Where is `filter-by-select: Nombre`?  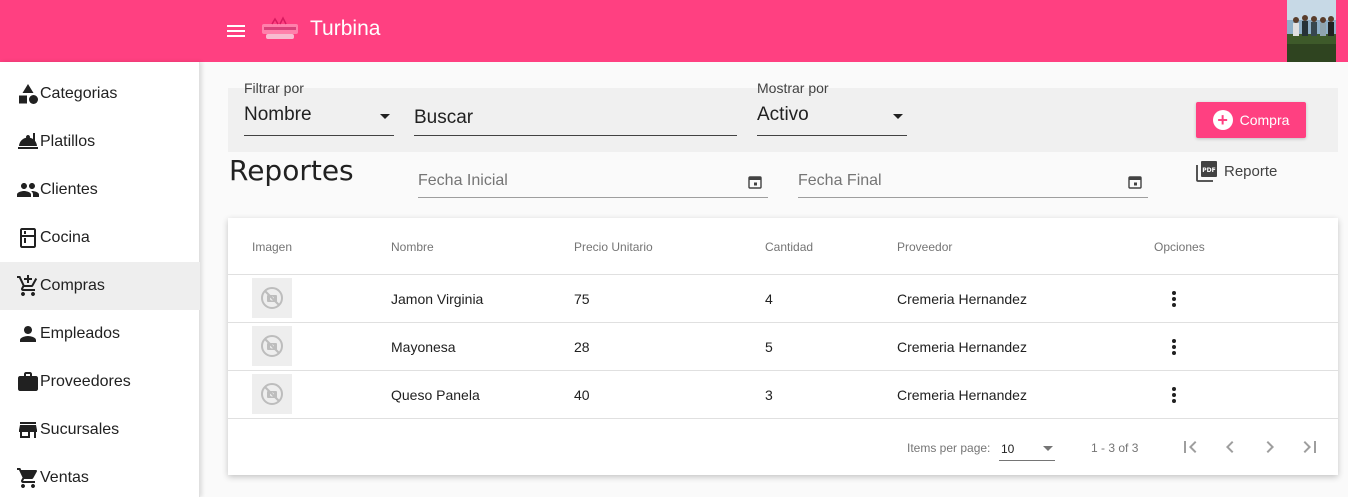
filter-by-select: Nombre is located at coordinates (319, 112).